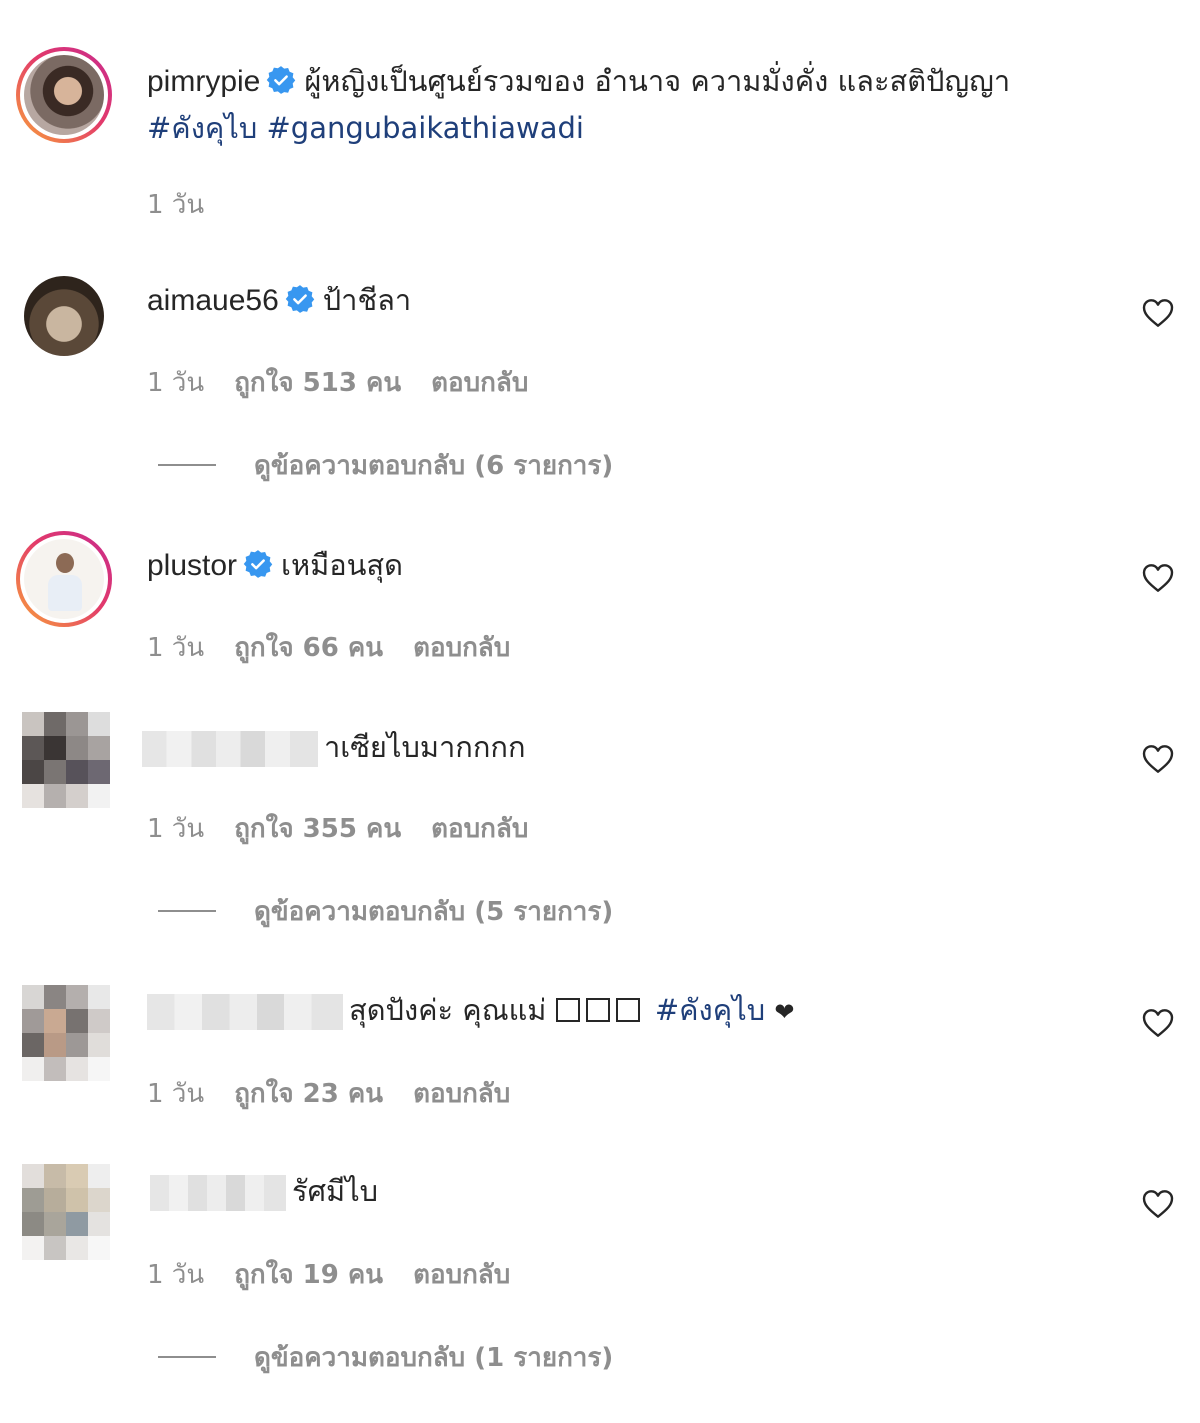 The height and width of the screenshot is (1423, 1200). Describe the element at coordinates (424, 128) in the screenshot. I see `hashtag-link: #gangubaikathiawadi` at that location.